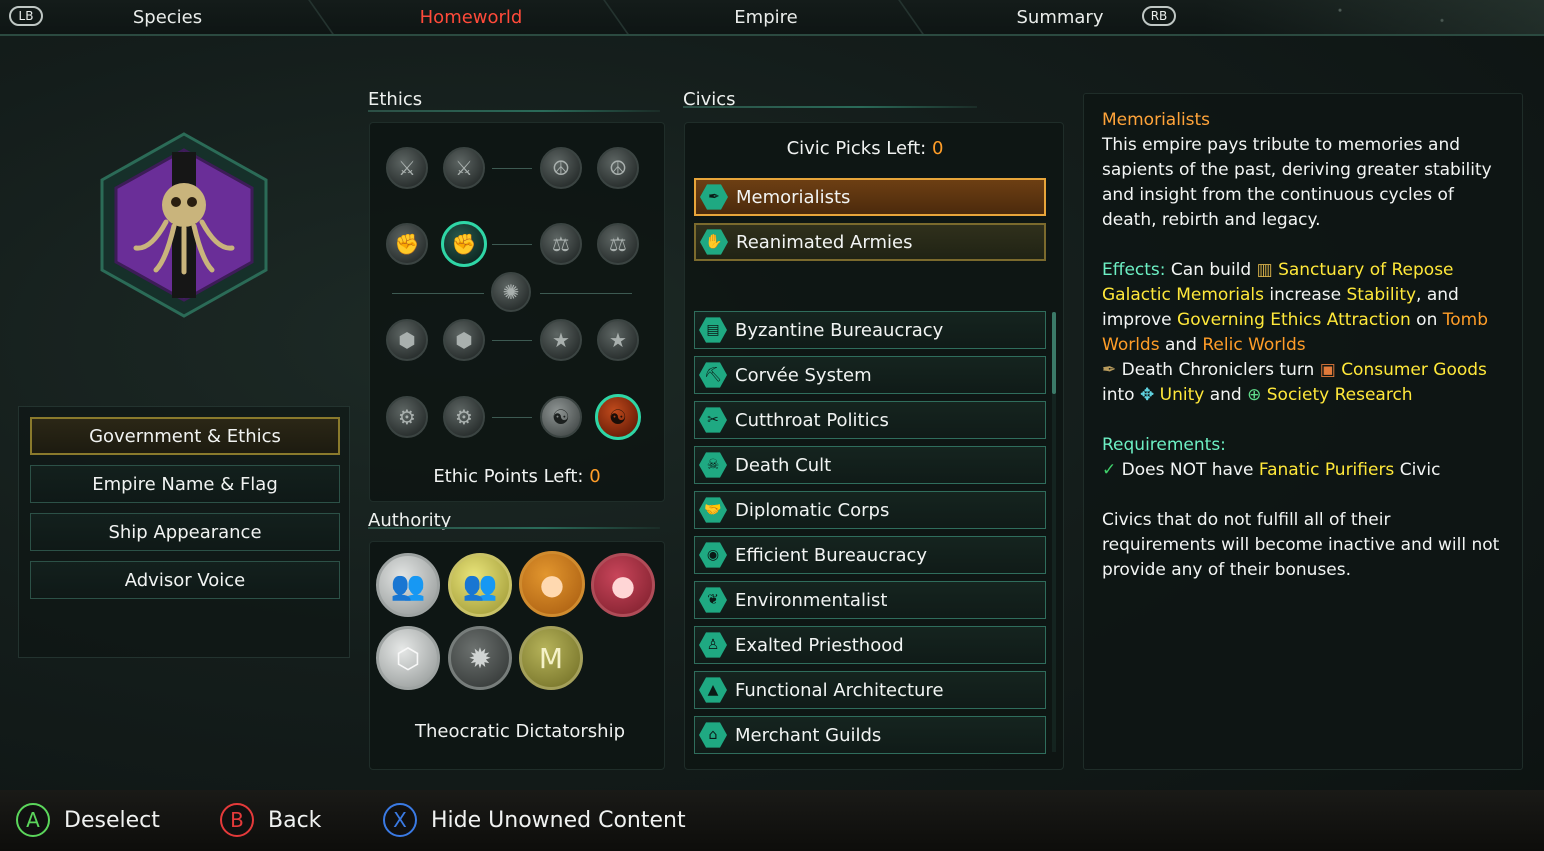 The height and width of the screenshot is (851, 1544). Describe the element at coordinates (623, 585) in the screenshot. I see `imperial-icon: ●` at that location.